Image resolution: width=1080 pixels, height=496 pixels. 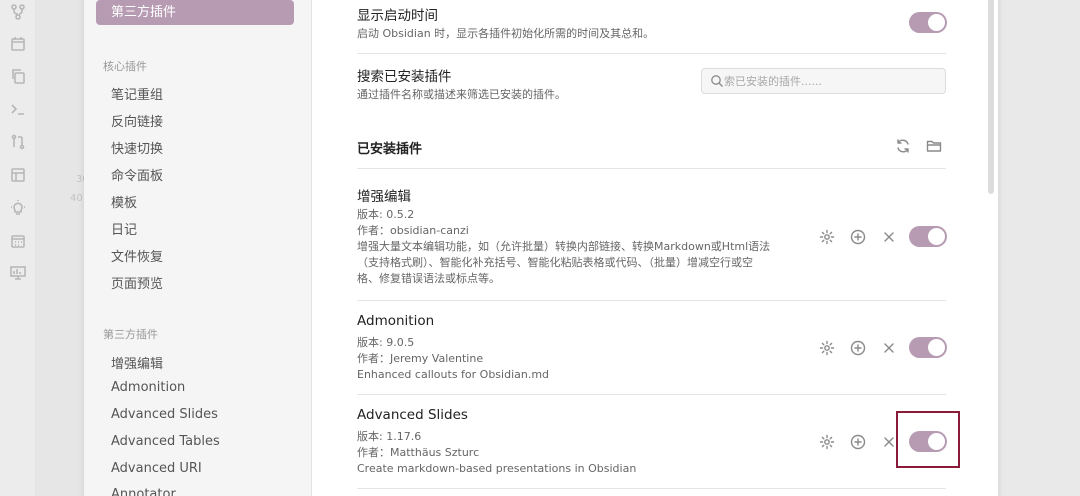 What do you see at coordinates (831, 81) in the screenshot?
I see `search-plugins-input` at bounding box center [831, 81].